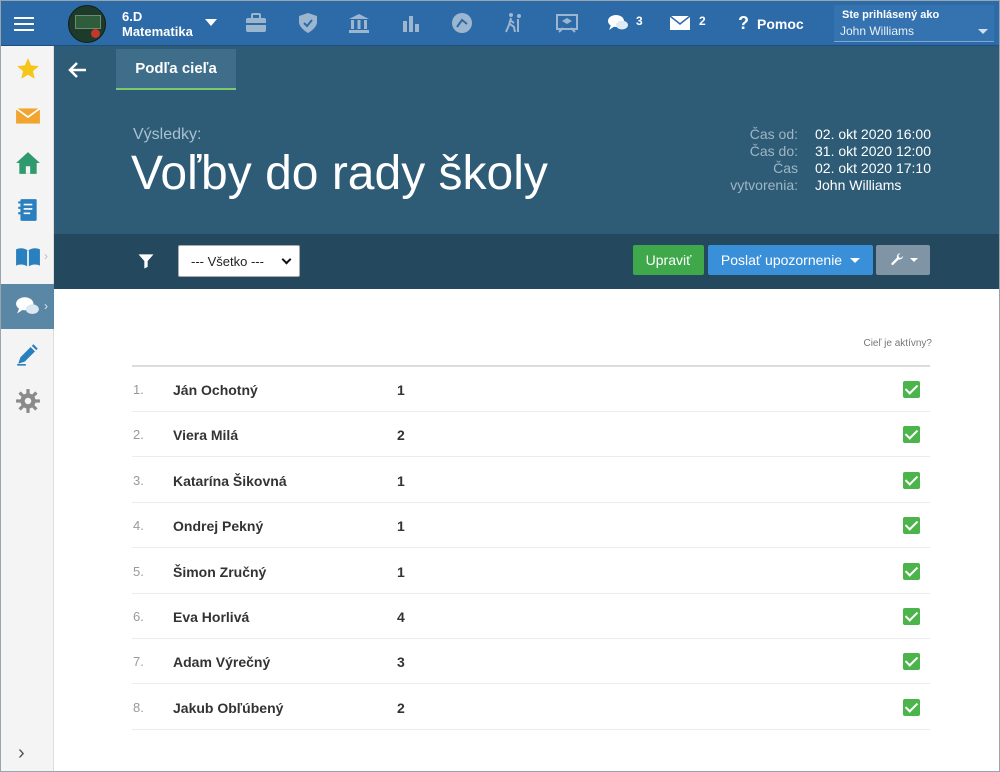 The height and width of the screenshot is (772, 1000). What do you see at coordinates (227, 261) in the screenshot?
I see `filter-select-value: --- Všetko ---` at bounding box center [227, 261].